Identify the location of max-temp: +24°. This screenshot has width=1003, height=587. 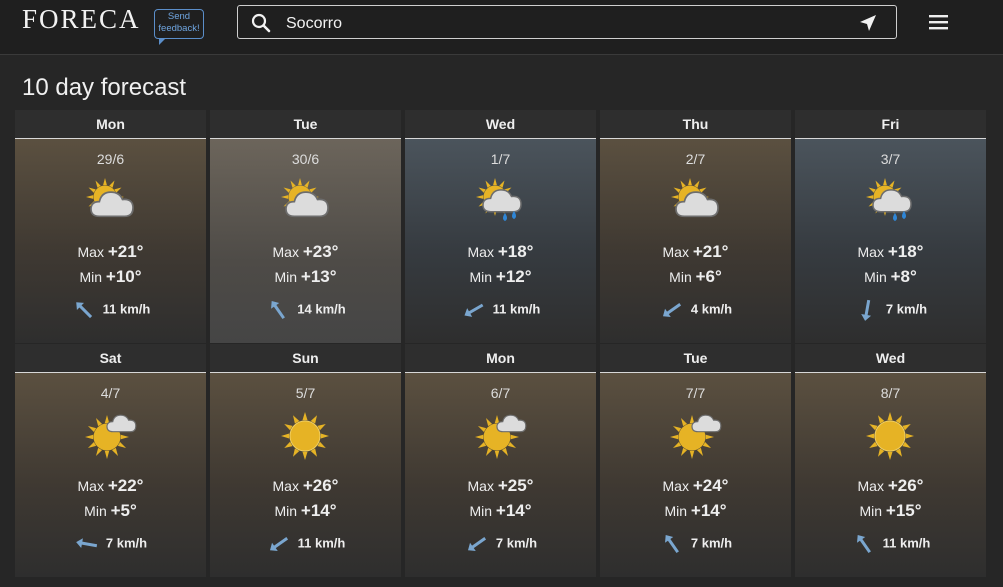
(710, 485).